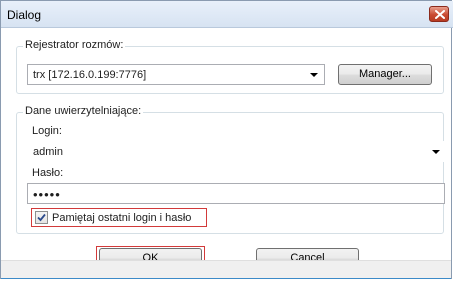 The image size is (454, 281). What do you see at coordinates (83, 111) in the screenshot?
I see `credentials-legend: Dane uwierzytelniające:` at bounding box center [83, 111].